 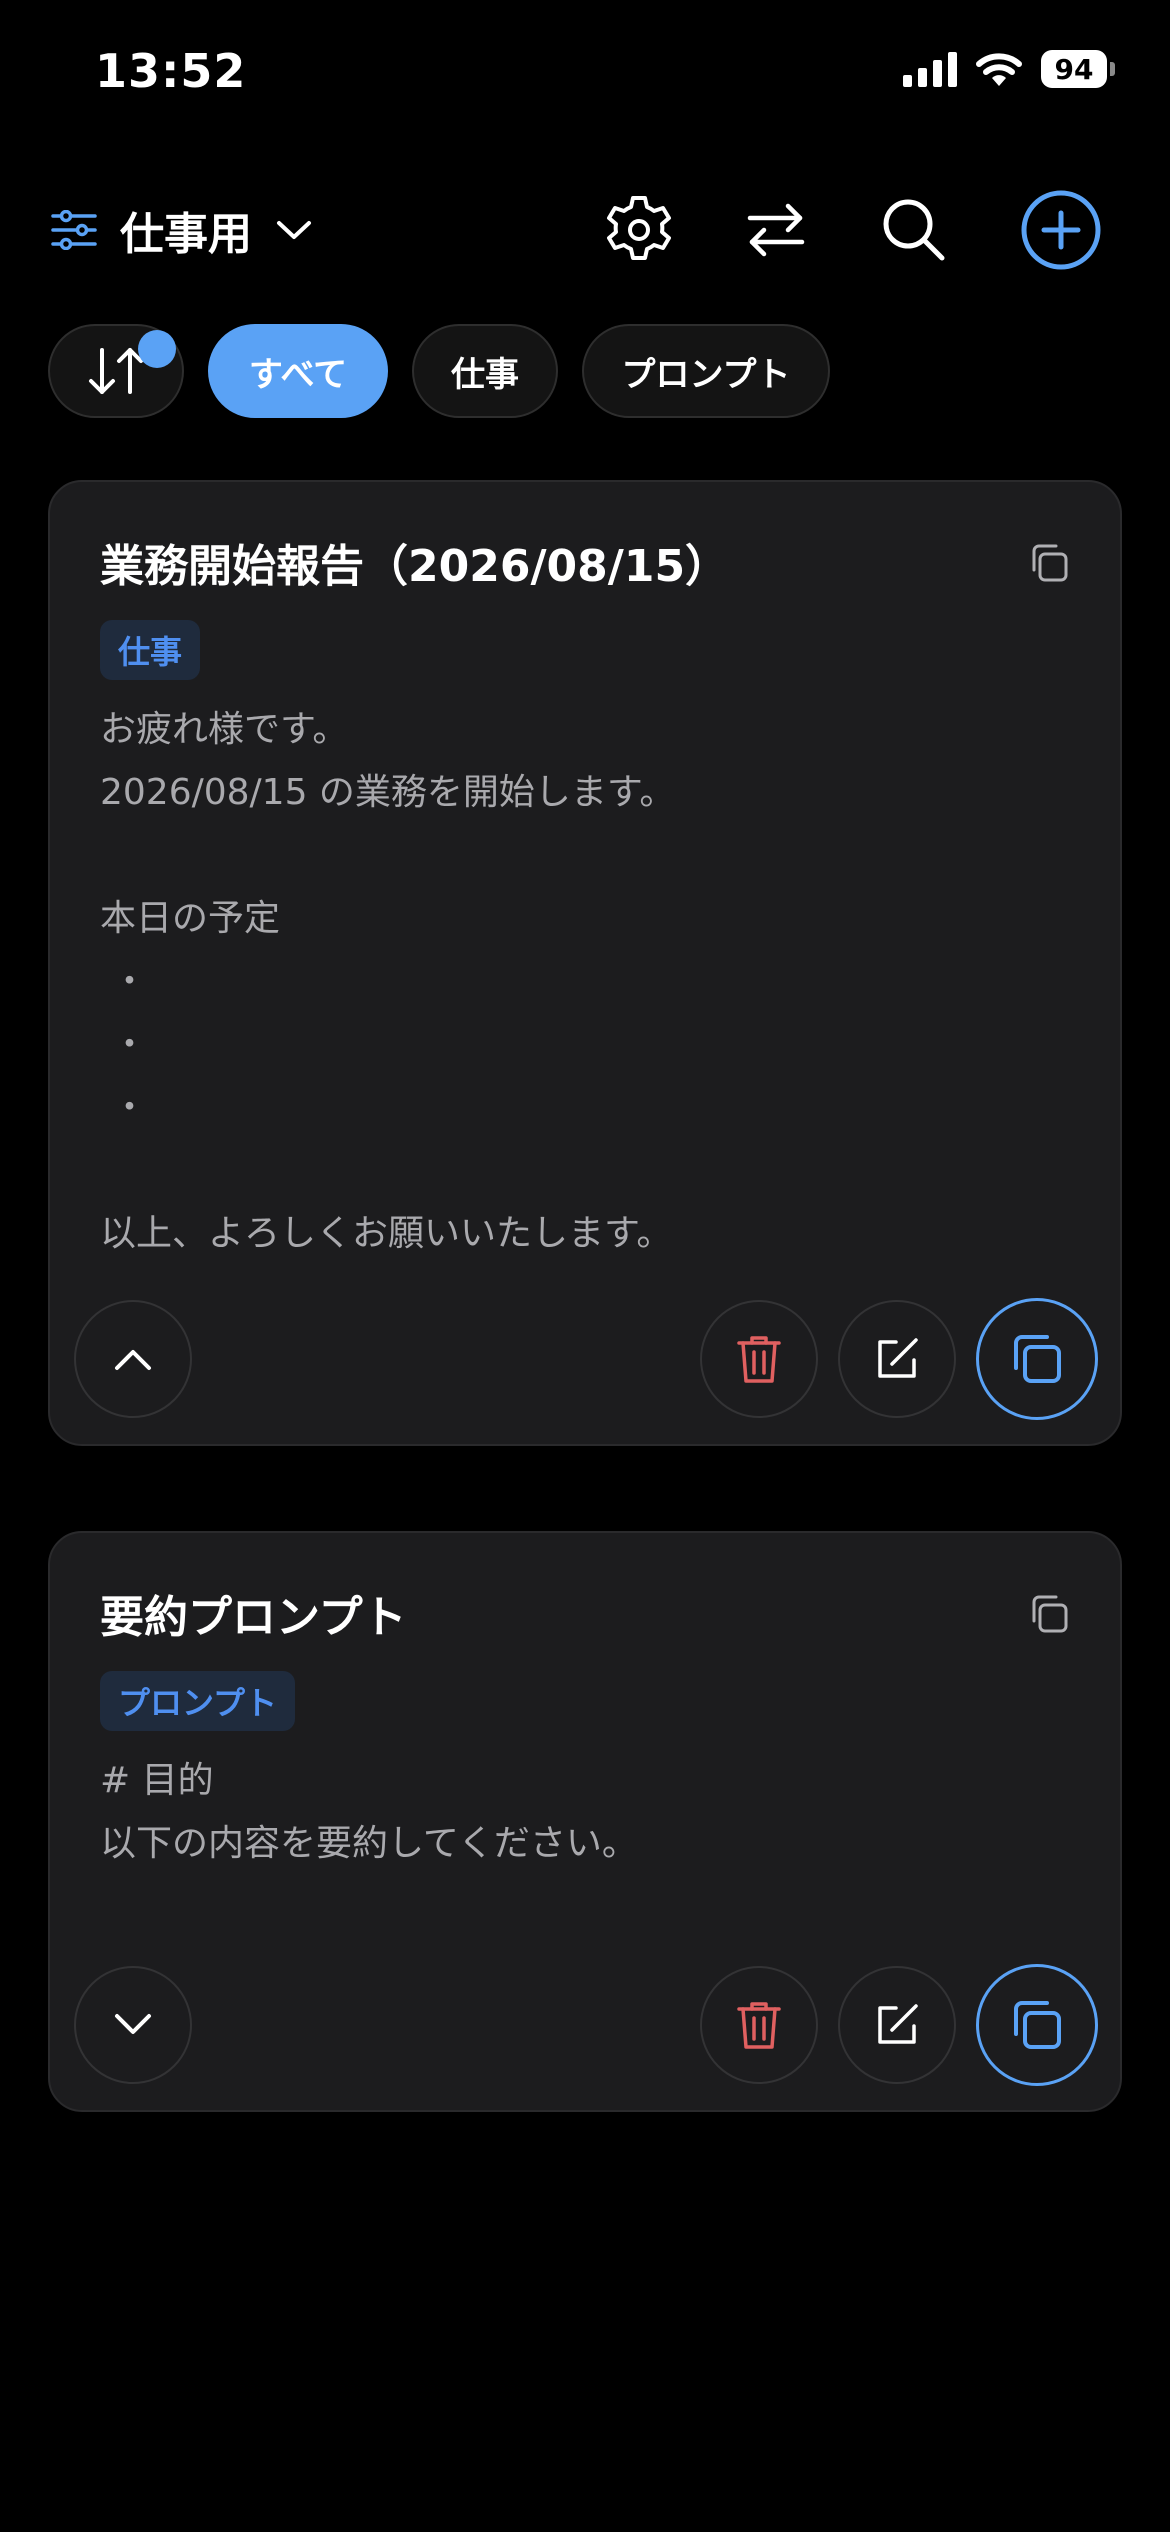 I want to click on battery-icon: 94, so click(x=1078, y=69).